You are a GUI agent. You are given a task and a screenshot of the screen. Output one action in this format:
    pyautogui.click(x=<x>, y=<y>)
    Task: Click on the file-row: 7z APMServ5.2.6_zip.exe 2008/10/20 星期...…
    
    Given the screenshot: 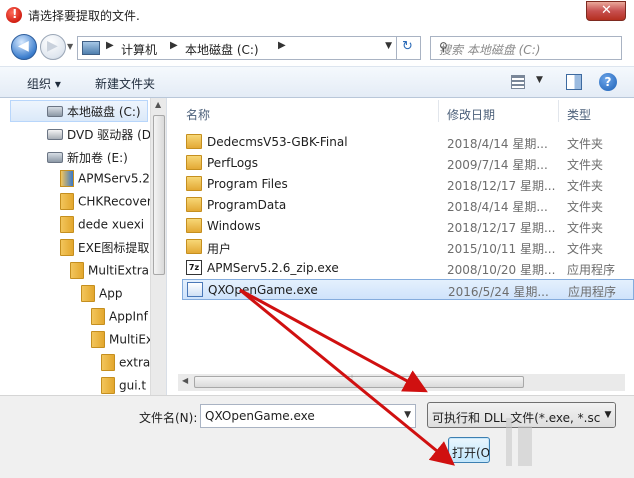 What is the action you would take?
    pyautogui.click(x=408, y=268)
    